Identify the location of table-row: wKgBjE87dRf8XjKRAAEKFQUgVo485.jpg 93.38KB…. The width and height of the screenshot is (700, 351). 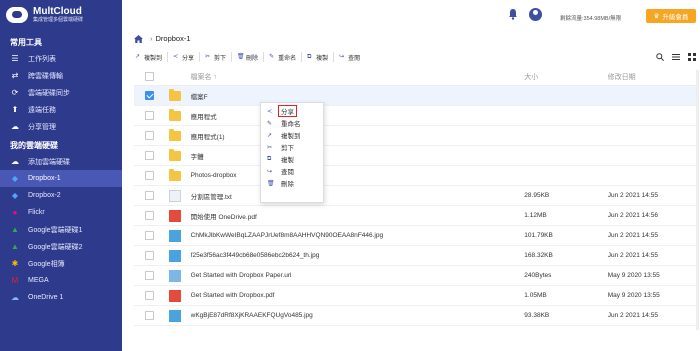
(415, 316).